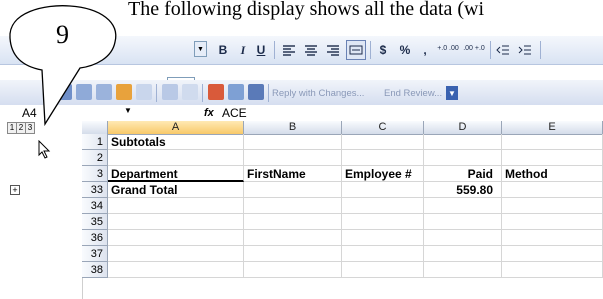  Describe the element at coordinates (95, 270) in the screenshot. I see `row-header: 38` at that location.